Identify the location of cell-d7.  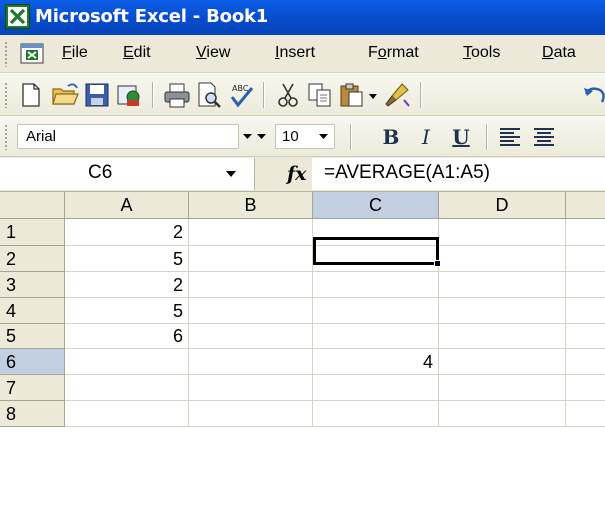
(502, 388).